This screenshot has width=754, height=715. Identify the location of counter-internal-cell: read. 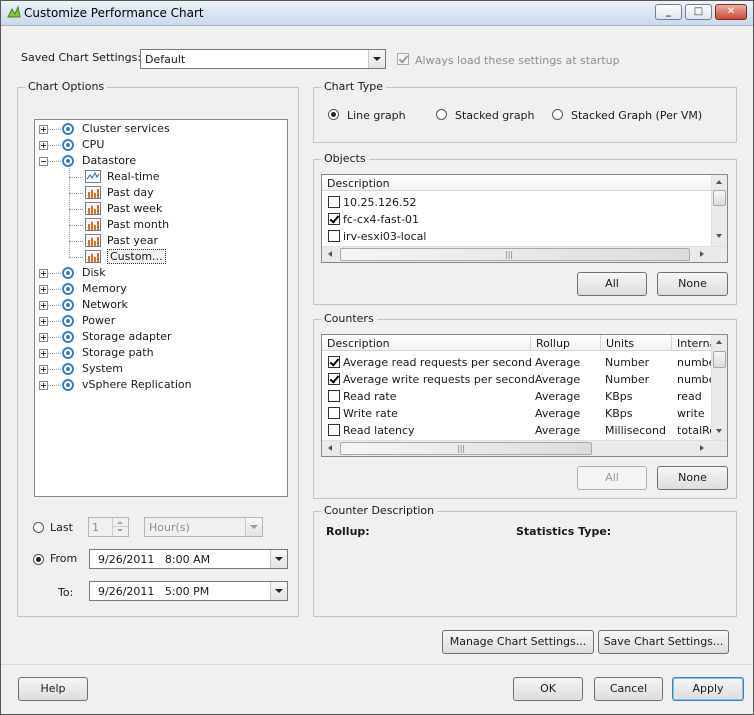
(689, 396).